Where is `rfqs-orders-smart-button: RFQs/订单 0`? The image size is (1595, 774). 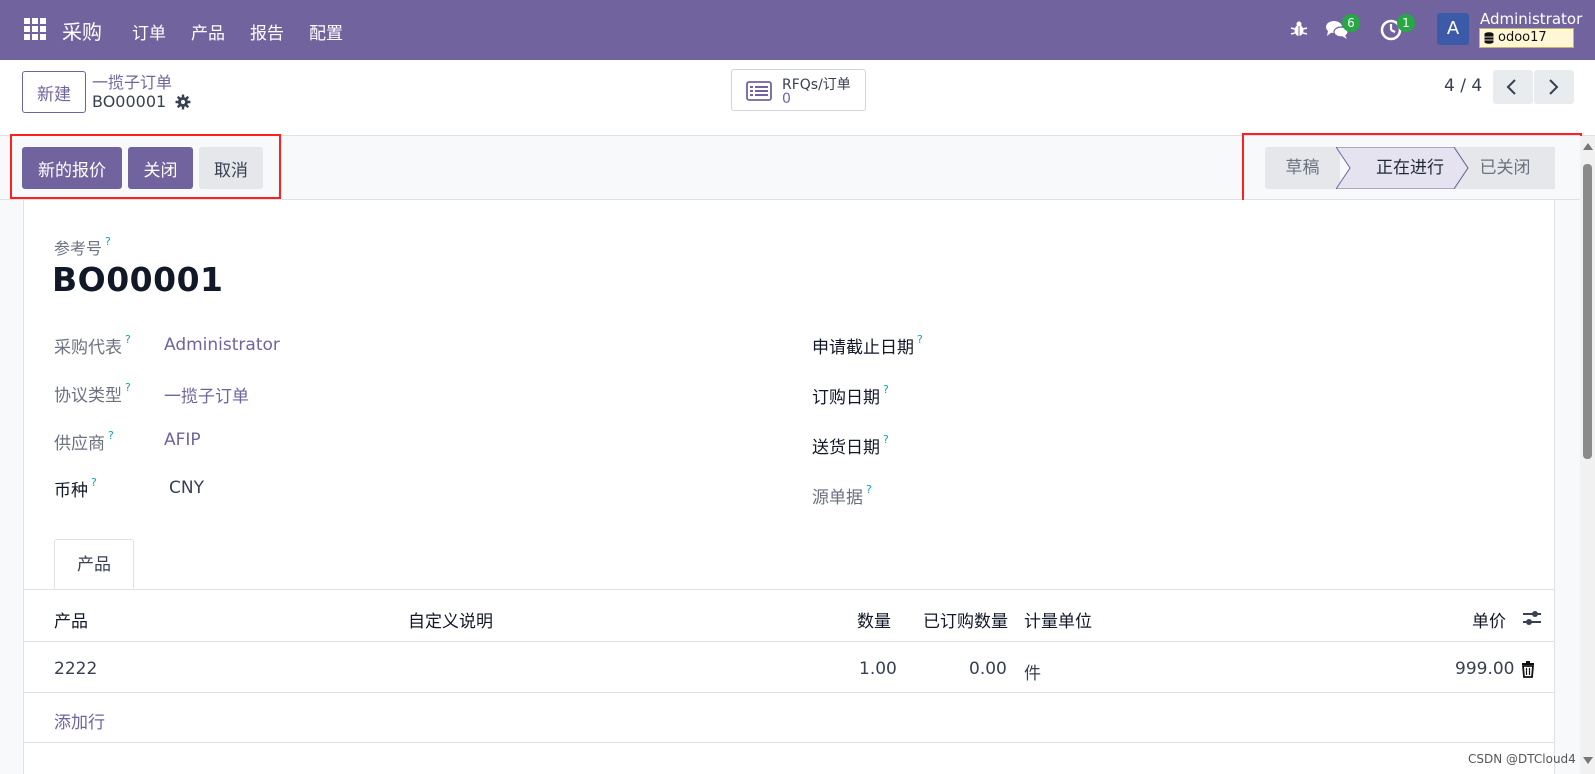
rfqs-orders-smart-button: RFQs/订单 0 is located at coordinates (798, 90).